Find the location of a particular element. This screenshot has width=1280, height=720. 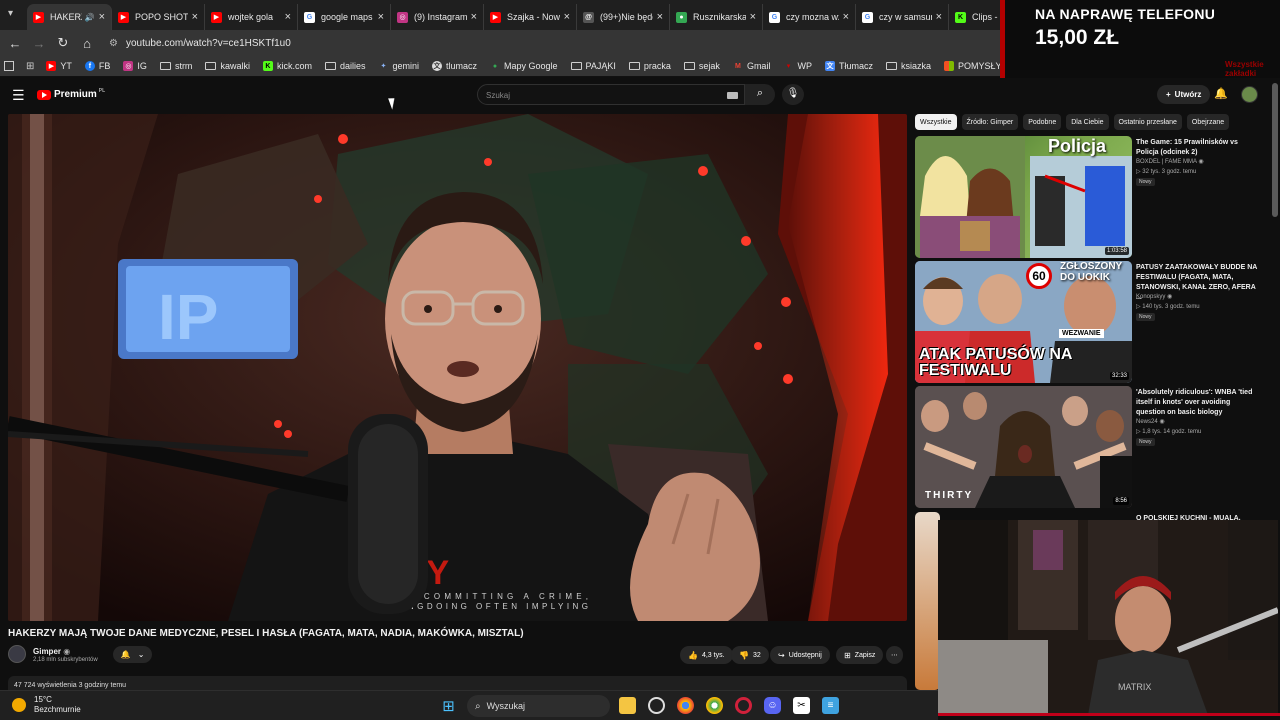

rec-channel: BOXDEL | FAME MMA ◉ is located at coordinates (1170, 161).